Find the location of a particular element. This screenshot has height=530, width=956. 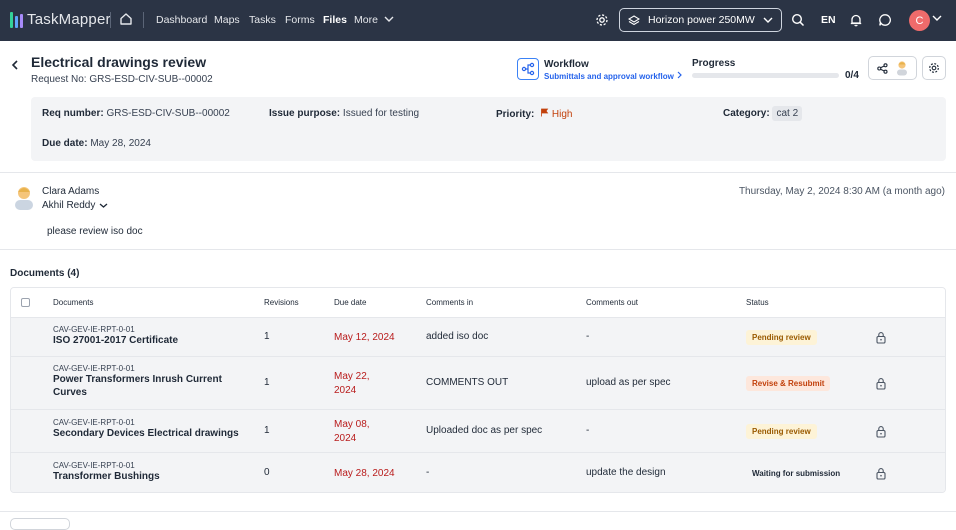

comments-out-cell: upload as per spec is located at coordinates (628, 382).